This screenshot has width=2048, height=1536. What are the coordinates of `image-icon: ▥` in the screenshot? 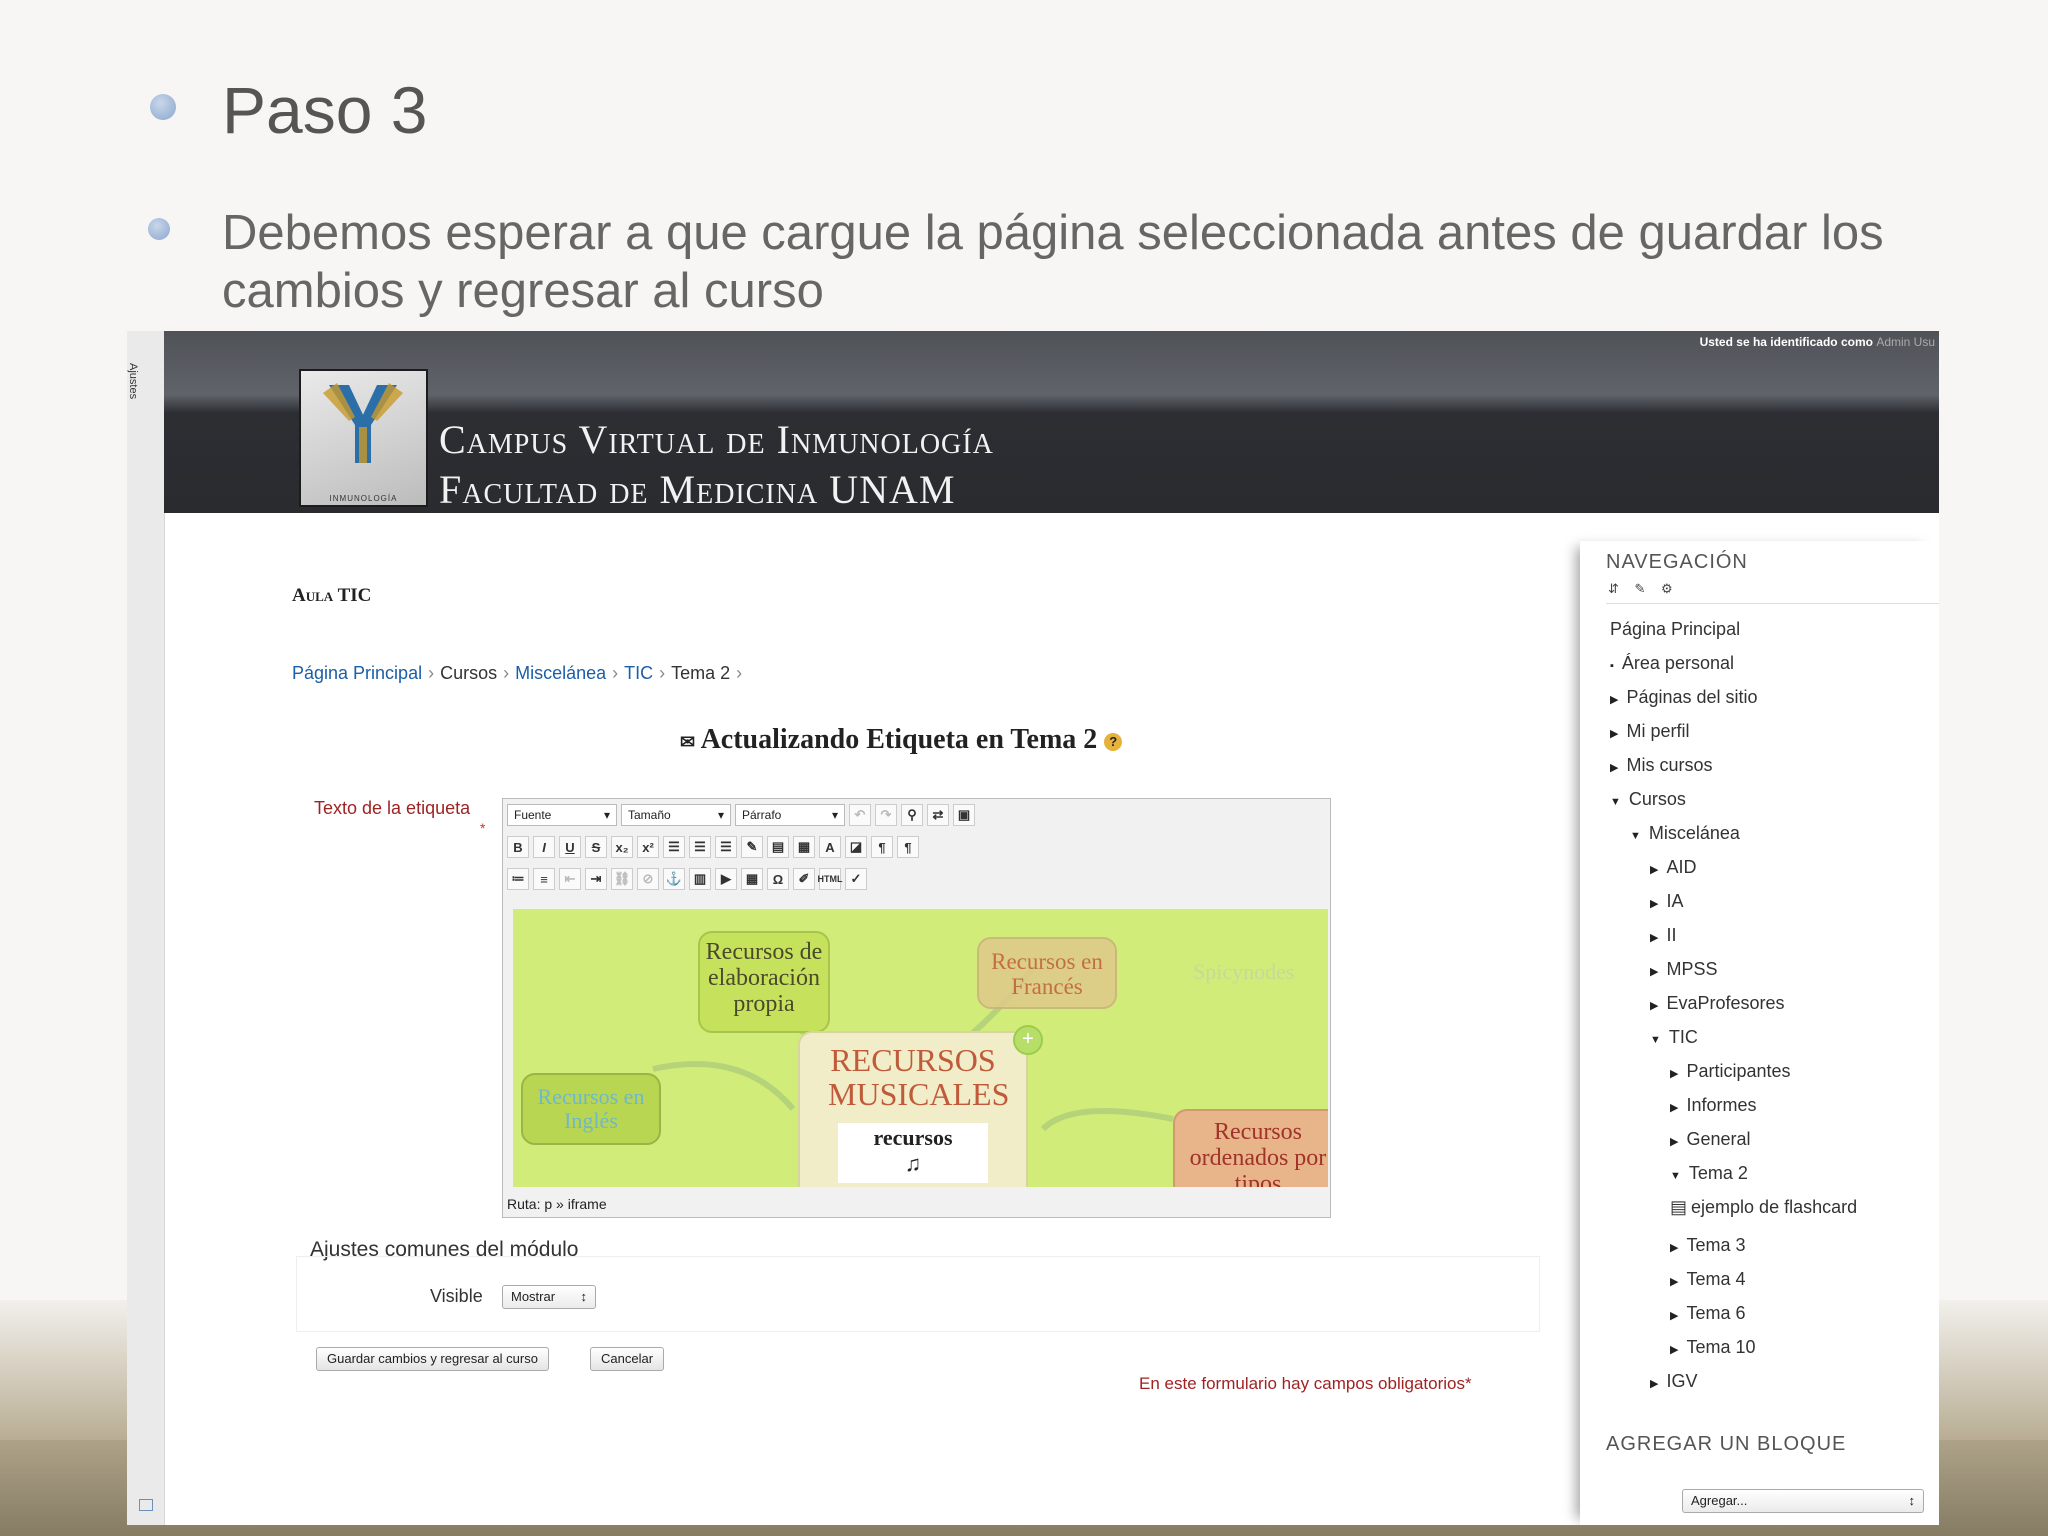 It's located at (700, 879).